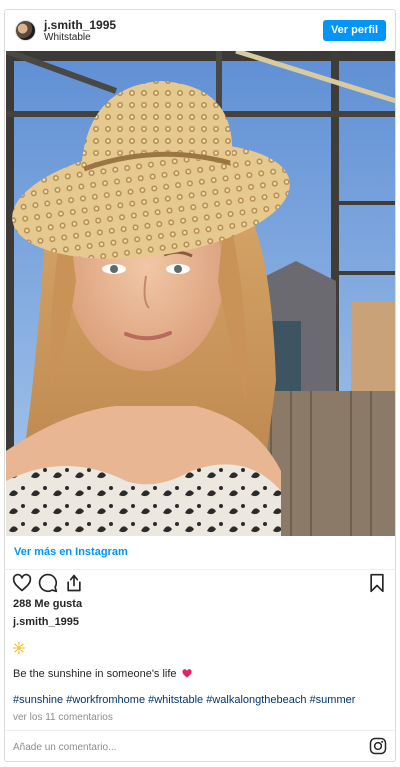  What do you see at coordinates (378, 746) in the screenshot?
I see `instagram-icon` at bounding box center [378, 746].